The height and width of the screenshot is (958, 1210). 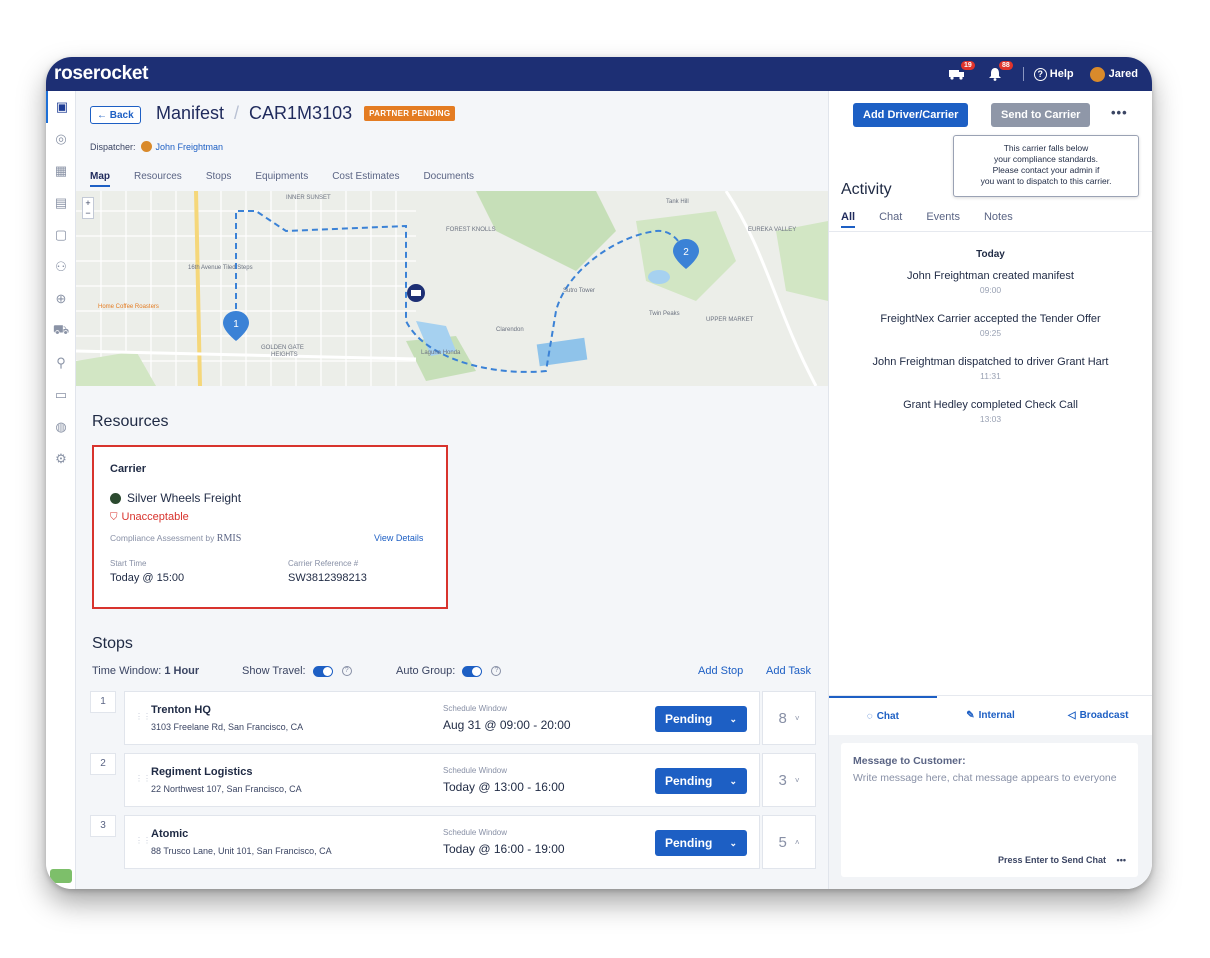 I want to click on sidebar-item-globe: ⊕, so click(x=61, y=299).